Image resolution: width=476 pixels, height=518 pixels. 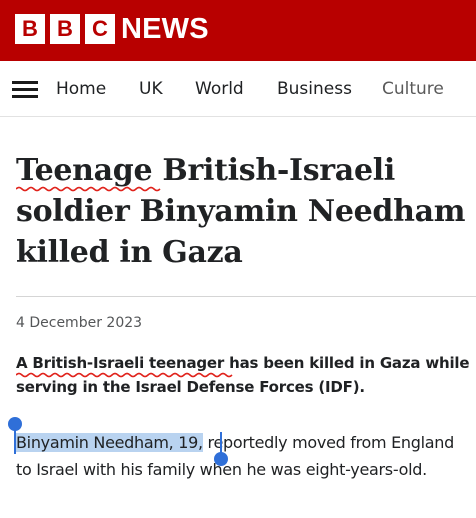 I want to click on nav-item-world: World, so click(x=219, y=89).